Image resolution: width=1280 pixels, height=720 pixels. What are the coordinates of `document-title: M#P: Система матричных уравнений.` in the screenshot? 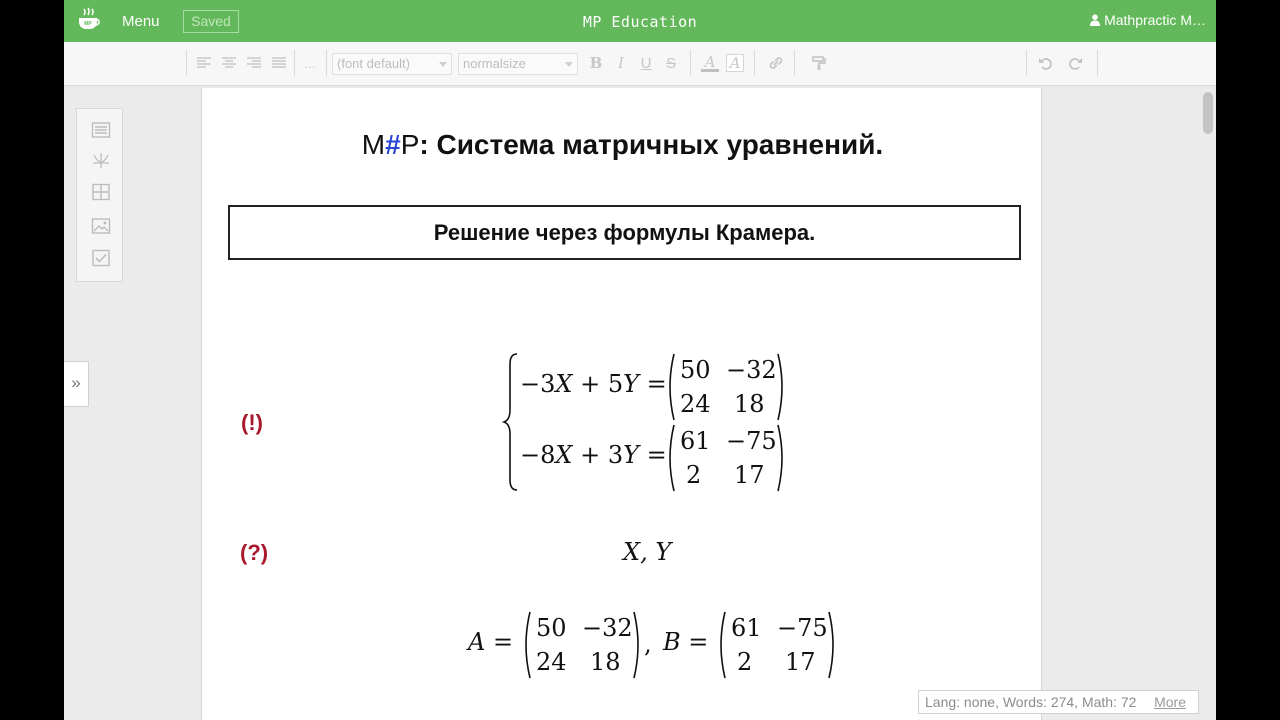 It's located at (622, 145).